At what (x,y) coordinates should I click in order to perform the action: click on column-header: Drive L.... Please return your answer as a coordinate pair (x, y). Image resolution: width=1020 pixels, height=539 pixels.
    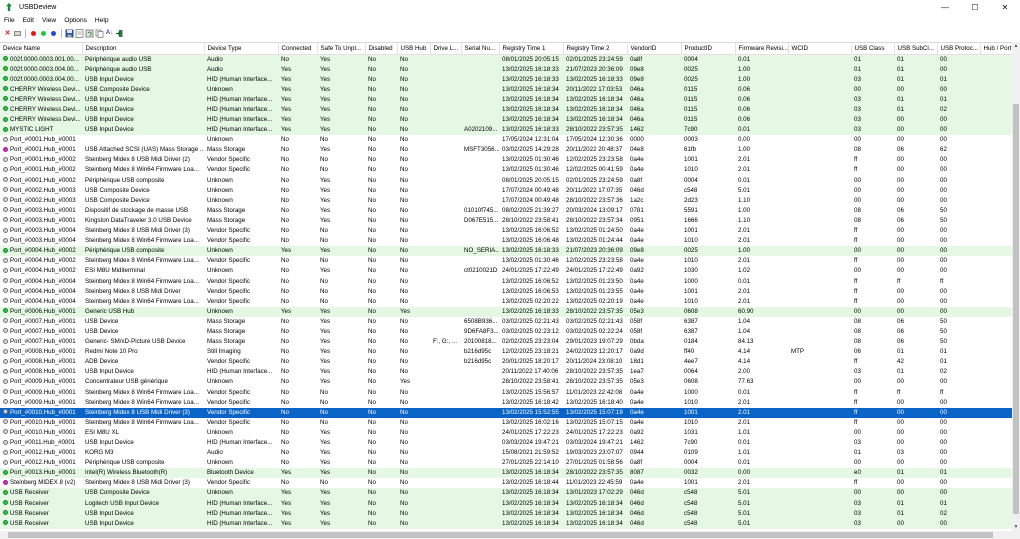
    Looking at the image, I should click on (446, 49).